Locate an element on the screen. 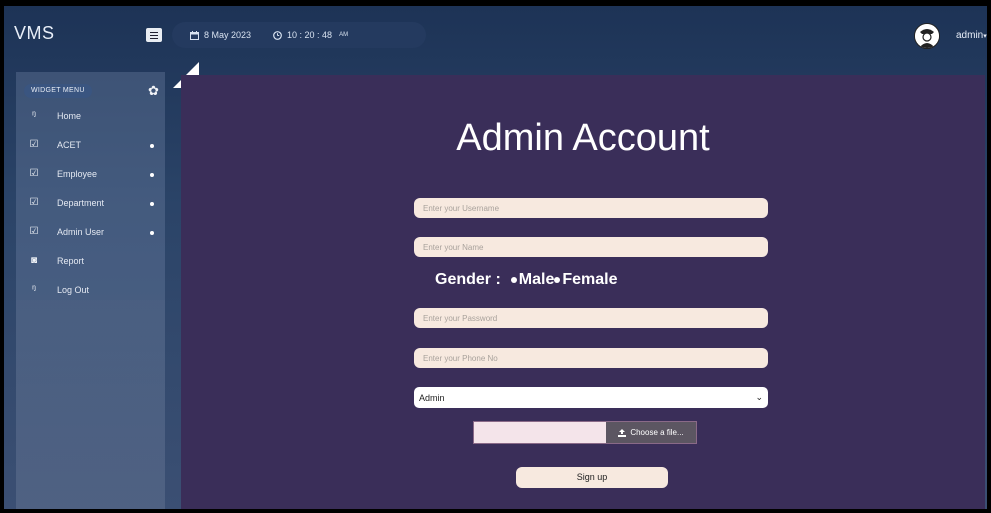 The height and width of the screenshot is (513, 991). time-text: 10 : 20 : 48 is located at coordinates (310, 35).